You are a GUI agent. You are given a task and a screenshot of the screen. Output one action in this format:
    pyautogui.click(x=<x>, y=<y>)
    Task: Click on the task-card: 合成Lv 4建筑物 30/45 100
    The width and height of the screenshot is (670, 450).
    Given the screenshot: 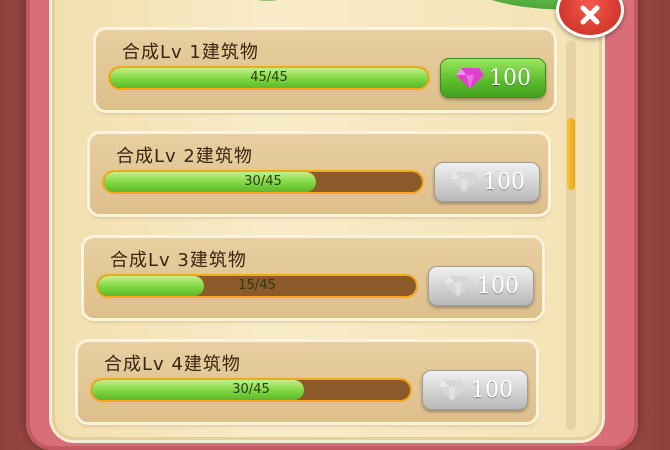 What is the action you would take?
    pyautogui.click(x=307, y=382)
    